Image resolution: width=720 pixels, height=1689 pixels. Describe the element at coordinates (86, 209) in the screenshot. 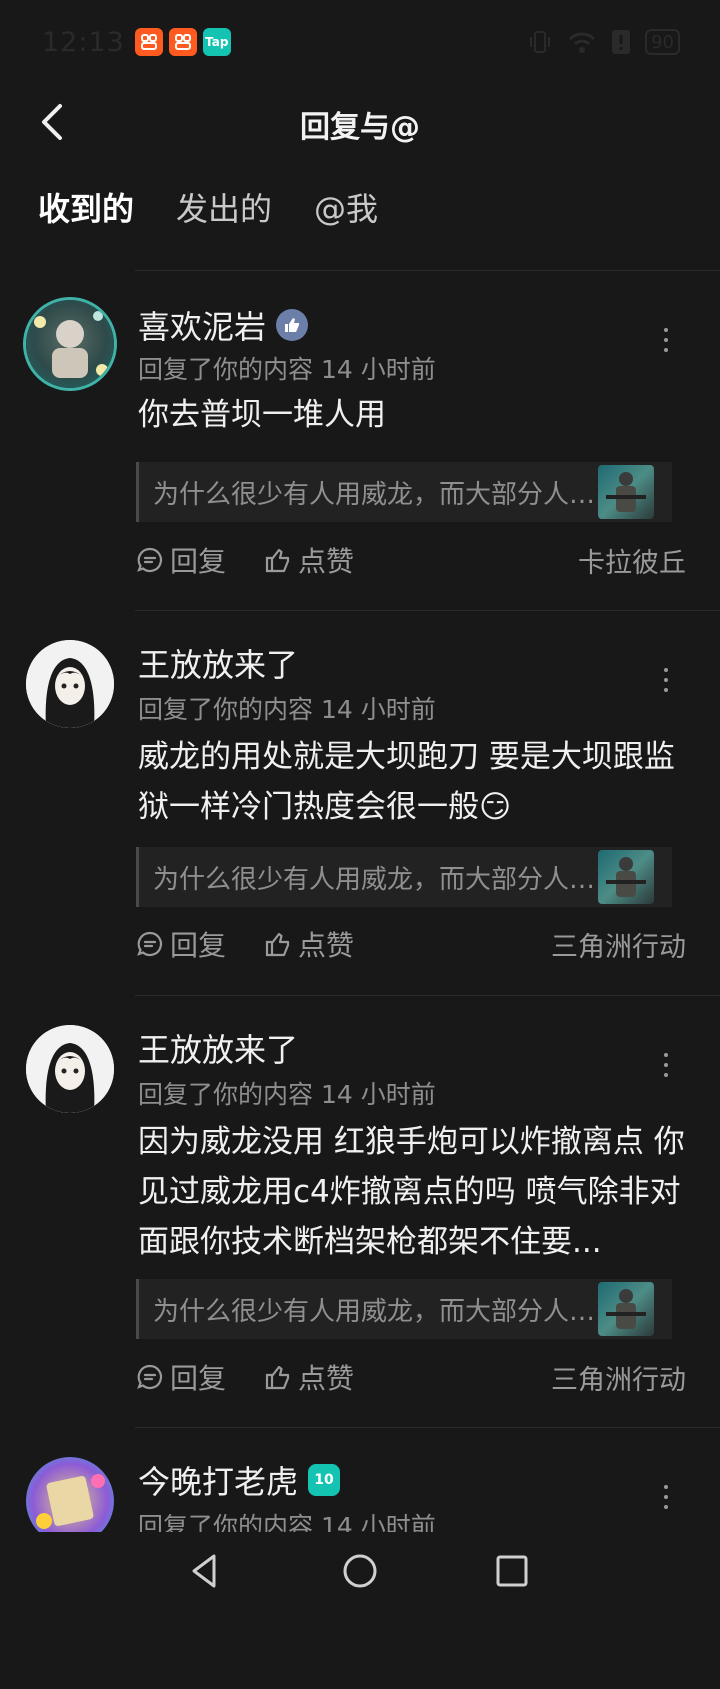

I see `tab-received: 收到的` at that location.